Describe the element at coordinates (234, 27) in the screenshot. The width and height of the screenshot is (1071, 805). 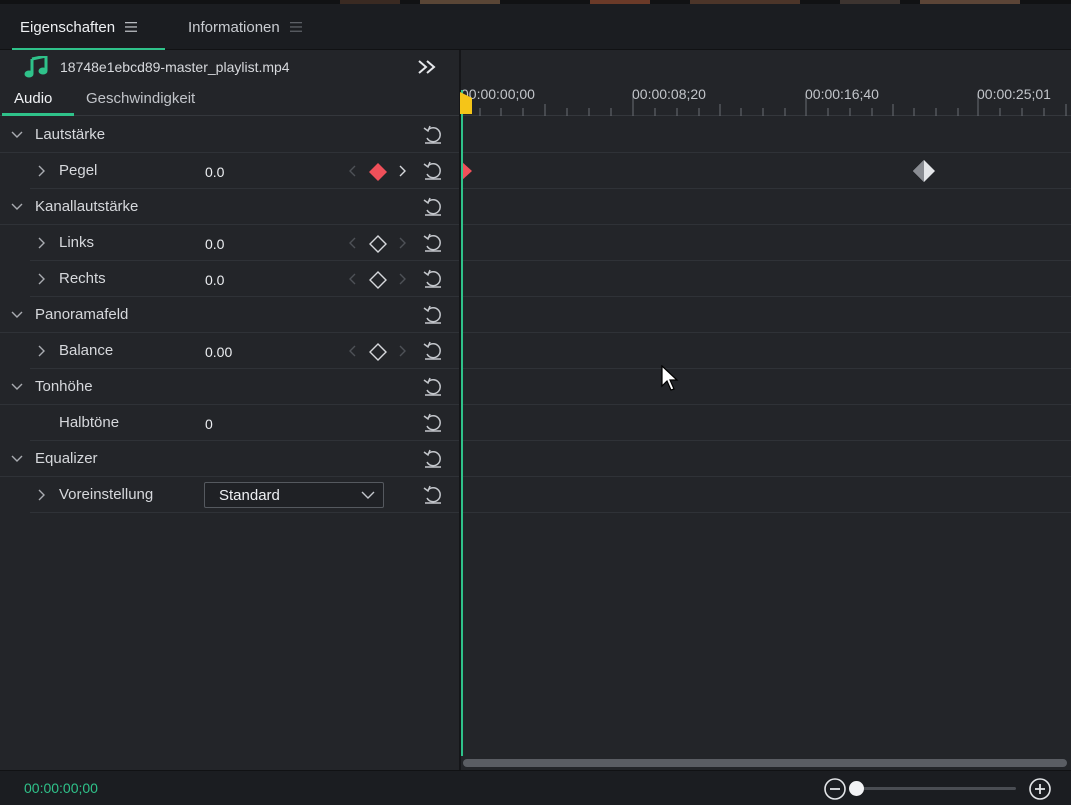
I see `tab-label: Informationen` at that location.